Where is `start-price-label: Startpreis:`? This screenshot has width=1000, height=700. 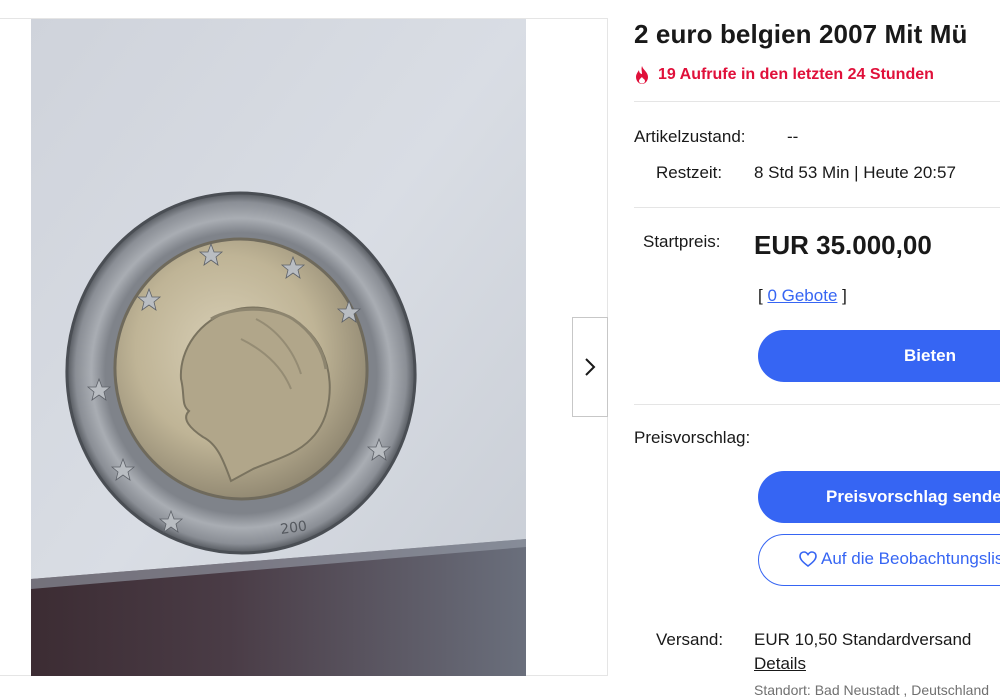
start-price-label: Startpreis: is located at coordinates (682, 241).